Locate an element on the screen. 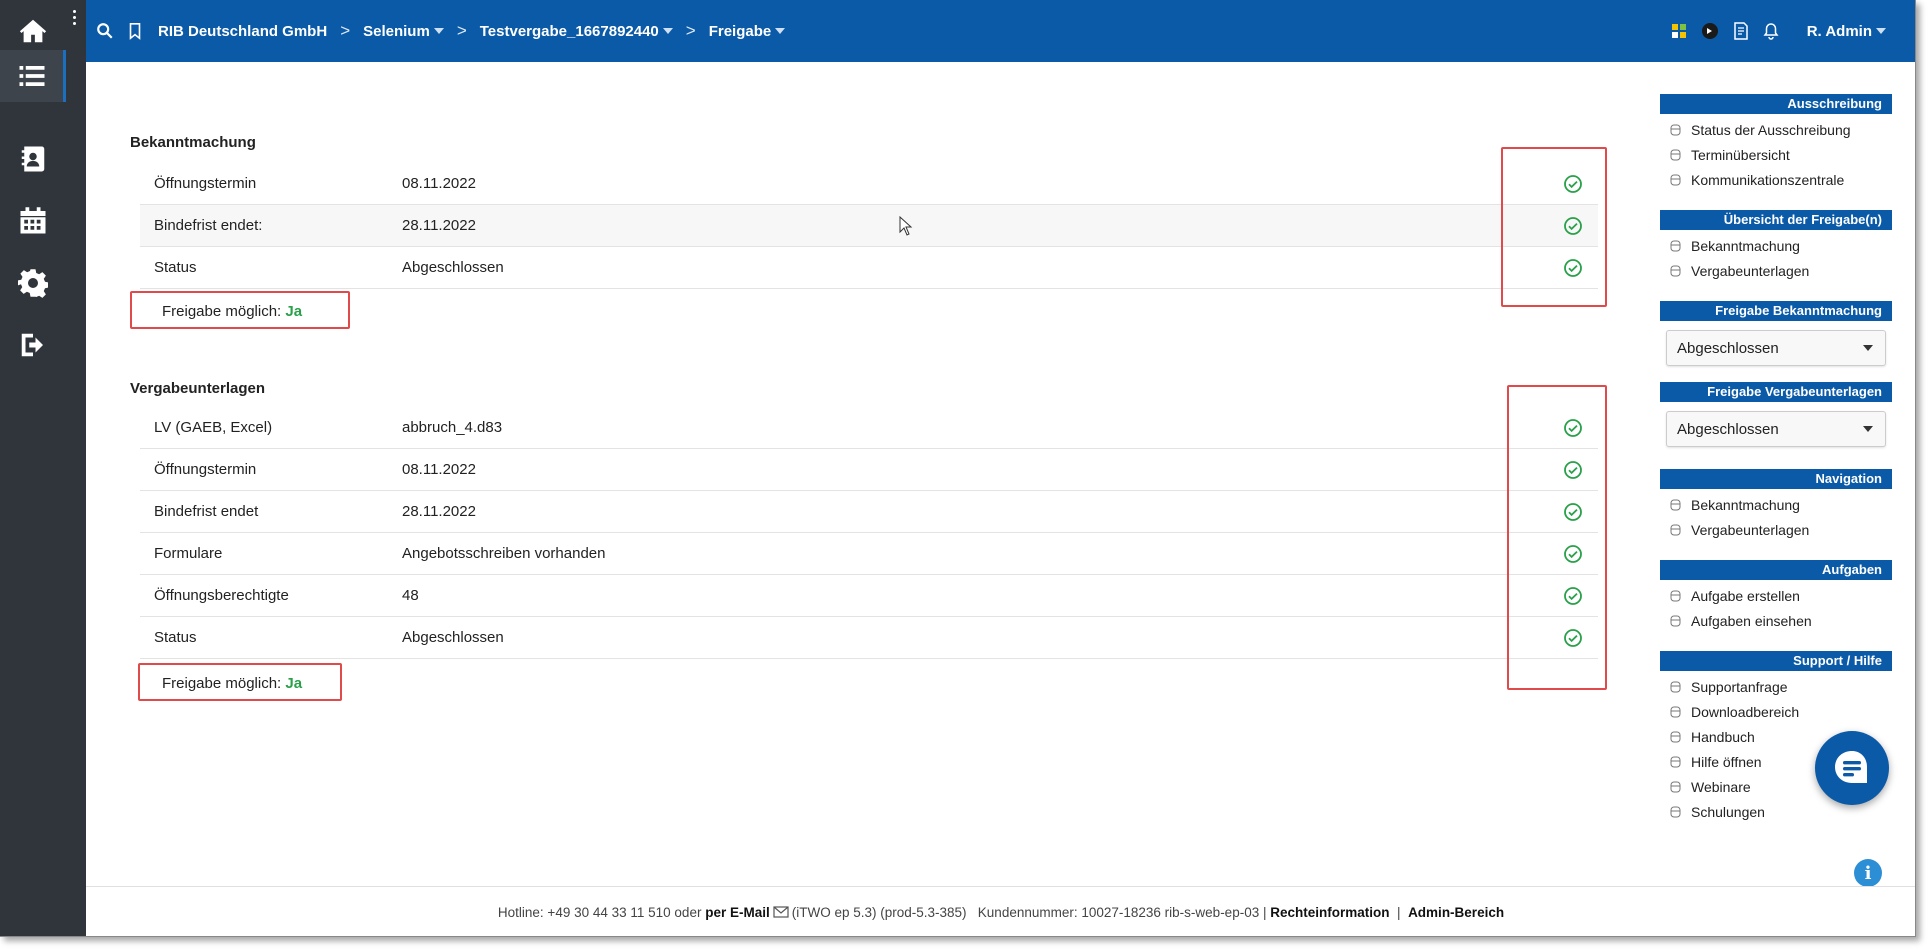 The width and height of the screenshot is (1931, 950). footer-email-link: per E-Mail is located at coordinates (737, 912).